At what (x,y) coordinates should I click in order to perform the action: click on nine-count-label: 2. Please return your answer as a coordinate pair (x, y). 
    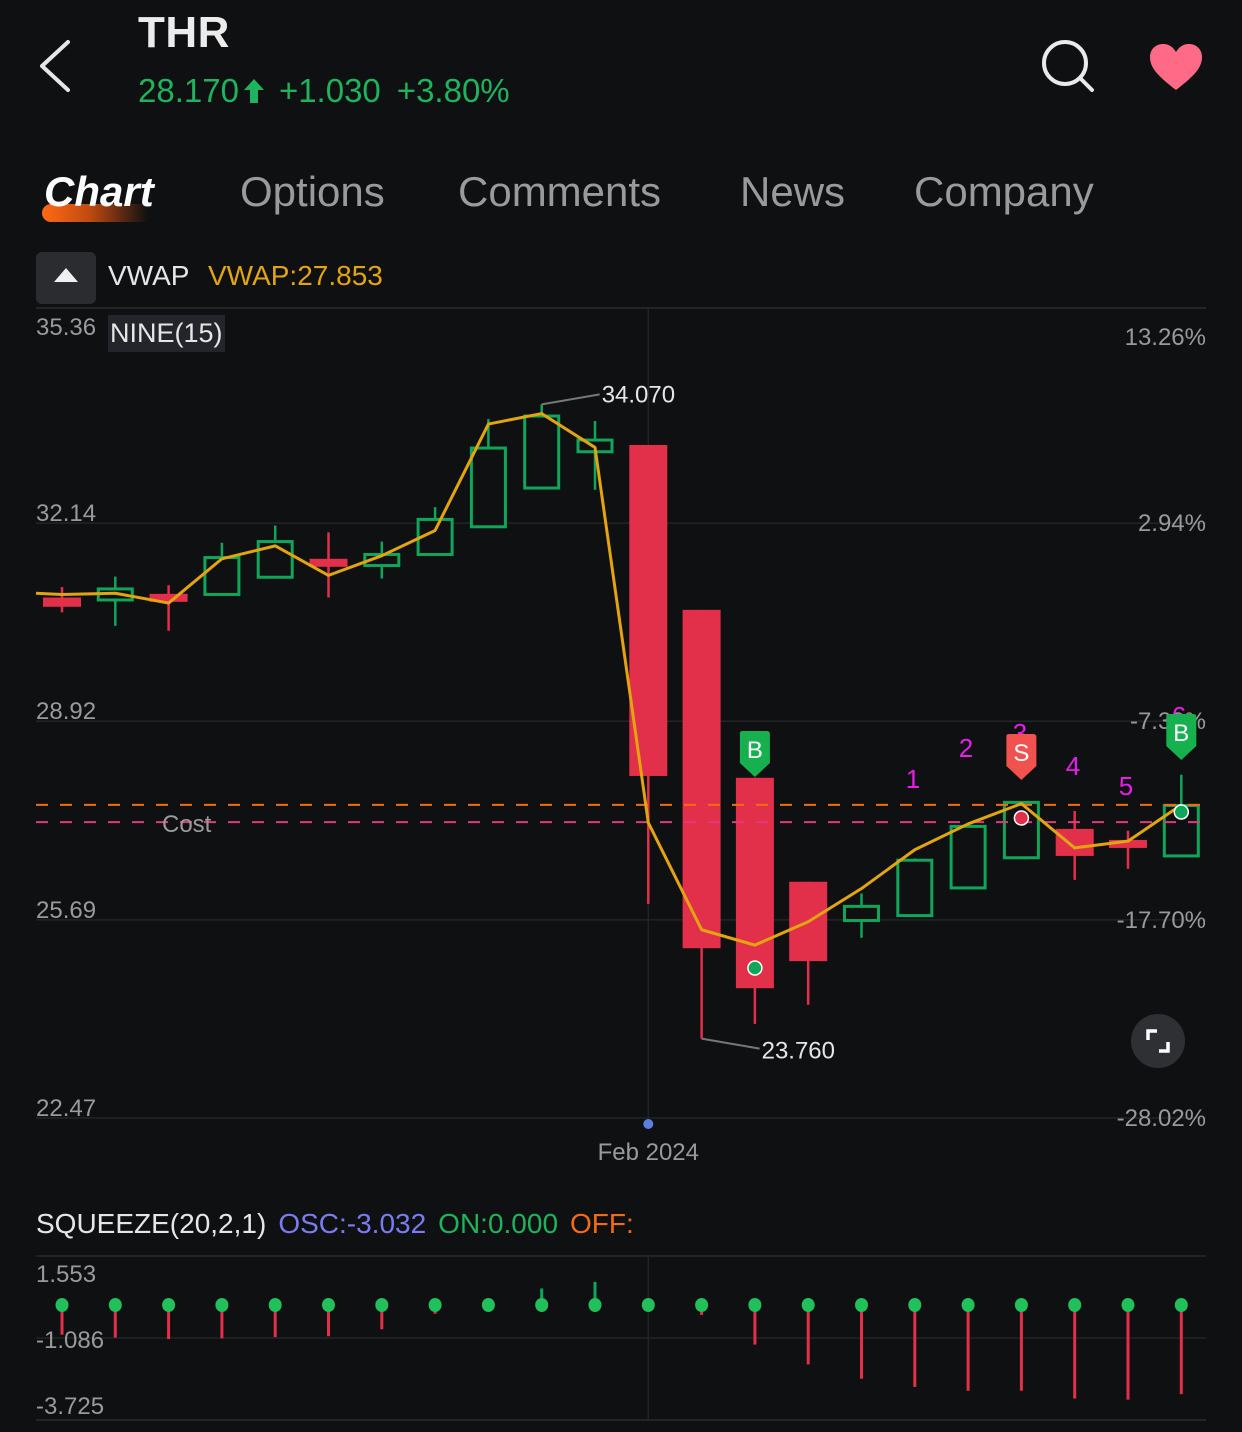
    Looking at the image, I should click on (966, 748).